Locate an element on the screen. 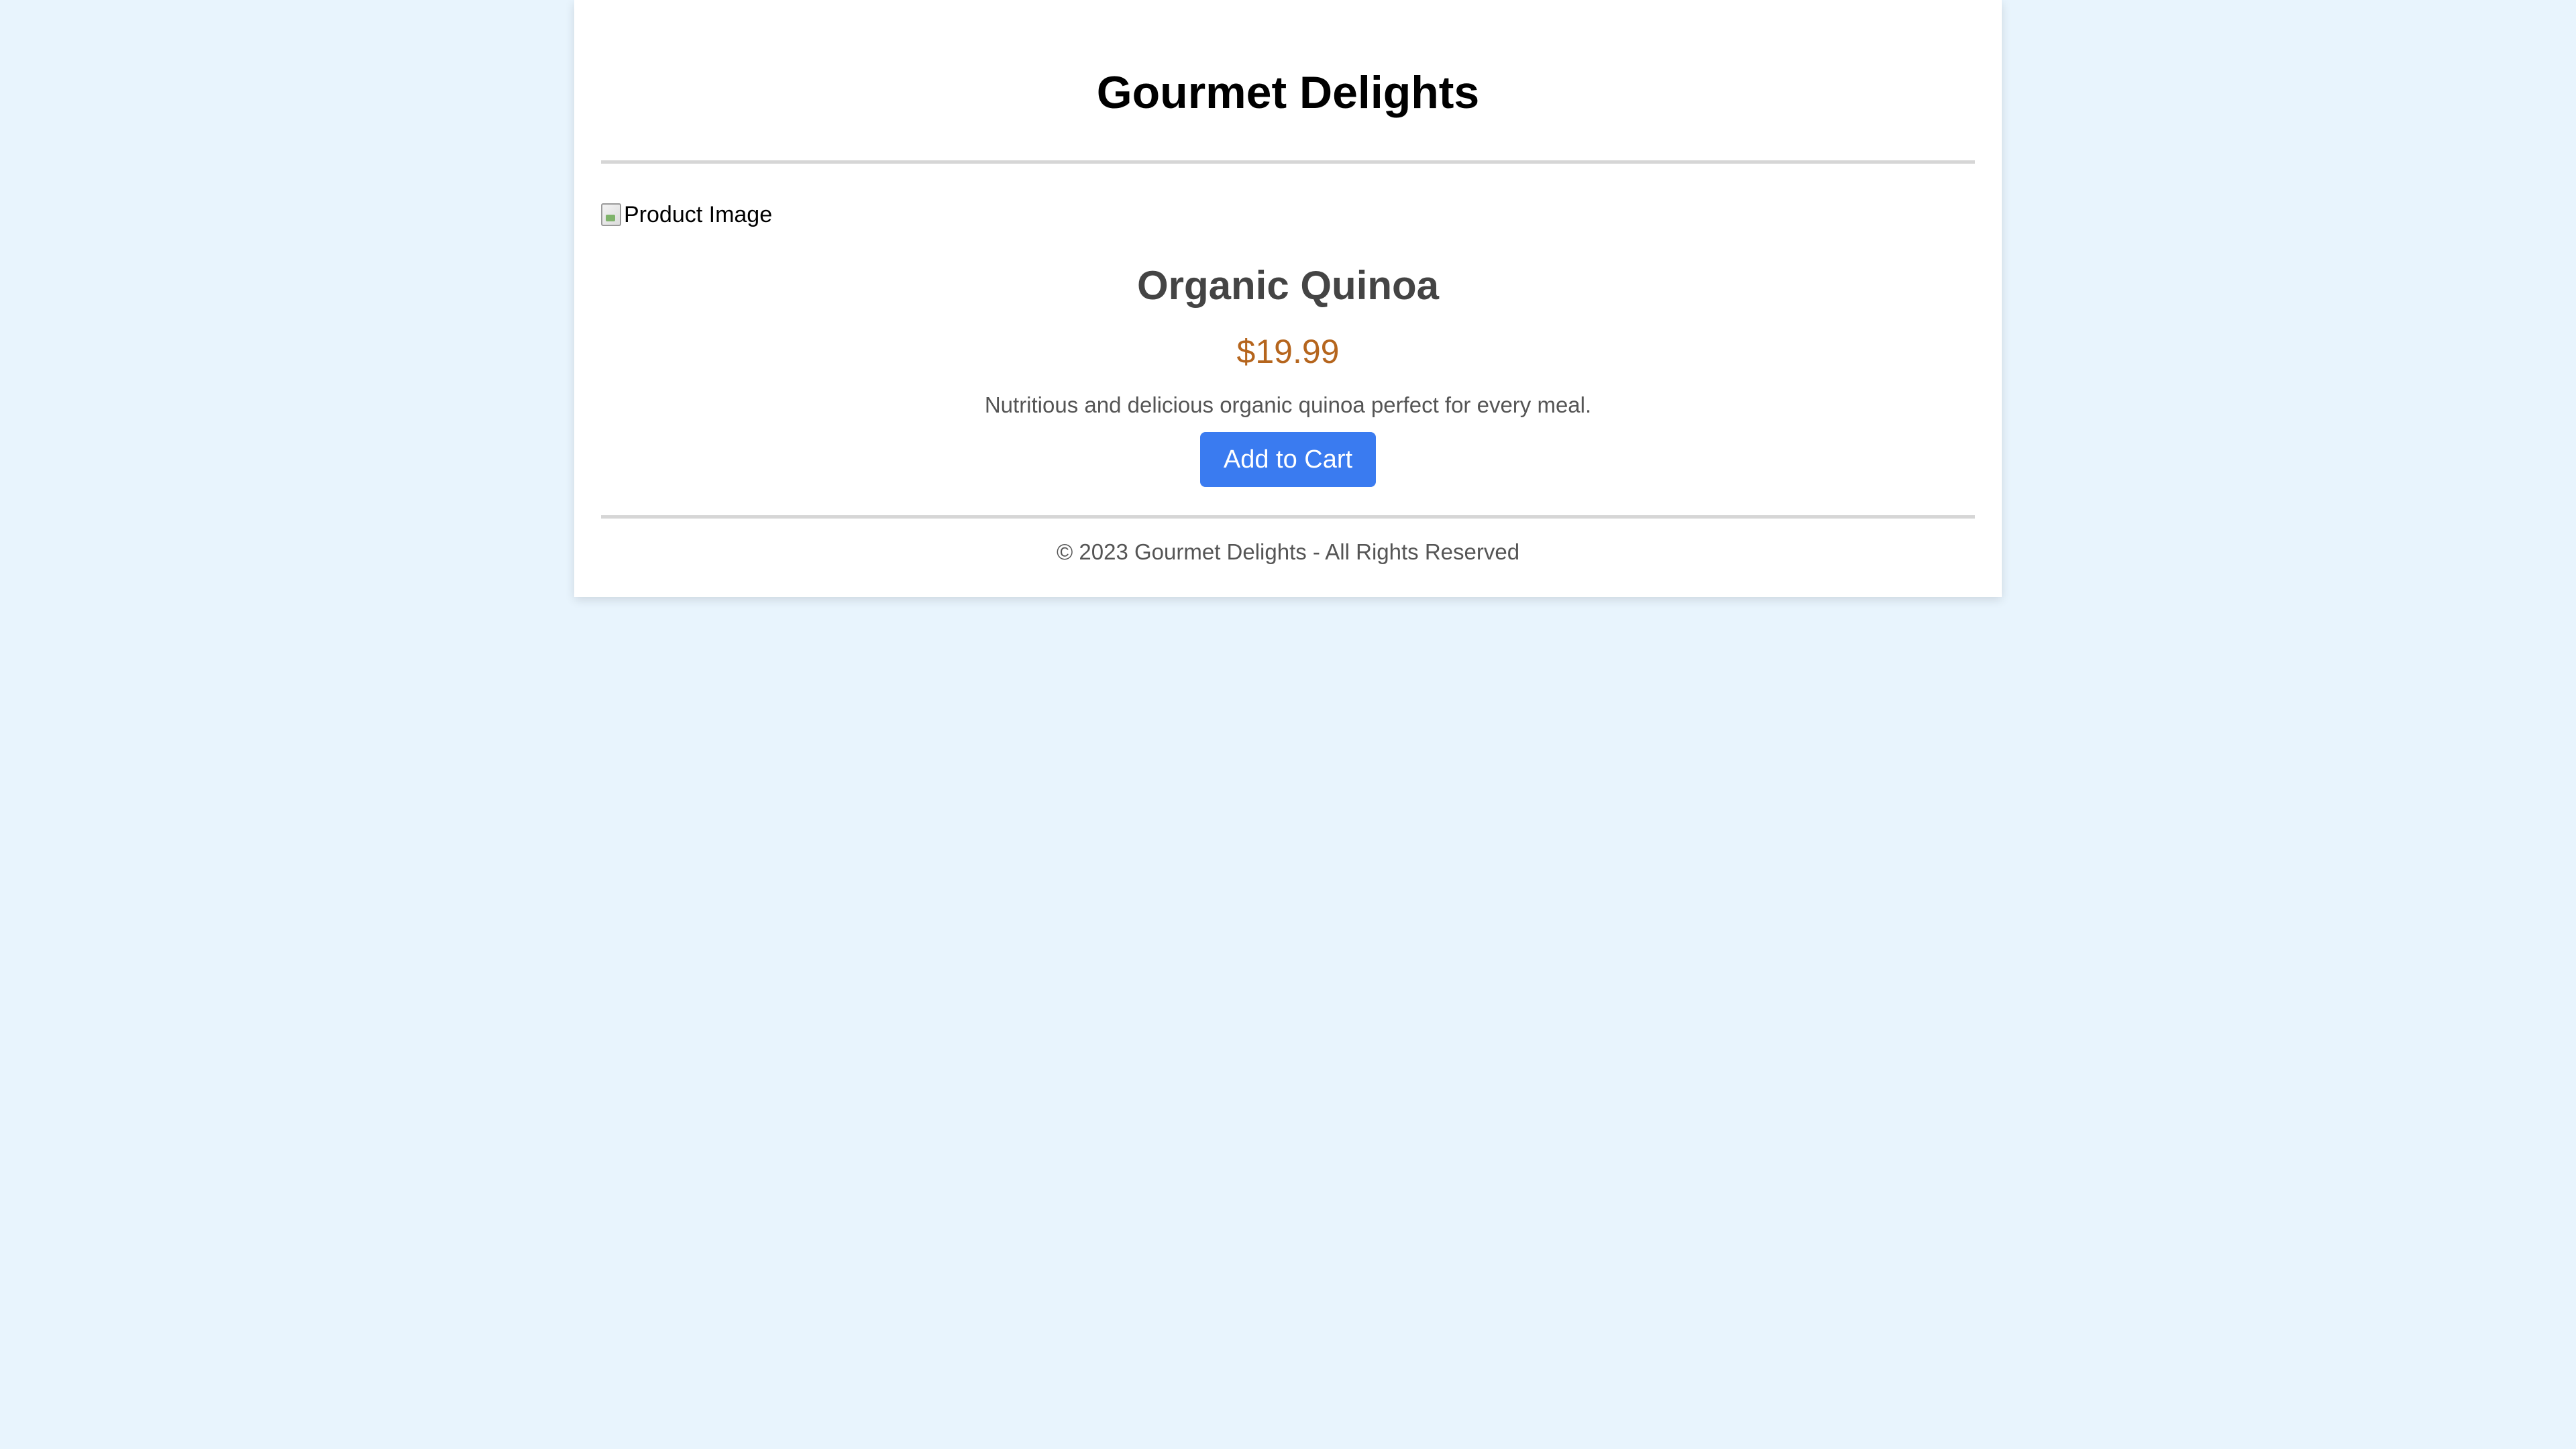 The image size is (2576, 1449). product-image-alt-text: Product Image is located at coordinates (698, 214).